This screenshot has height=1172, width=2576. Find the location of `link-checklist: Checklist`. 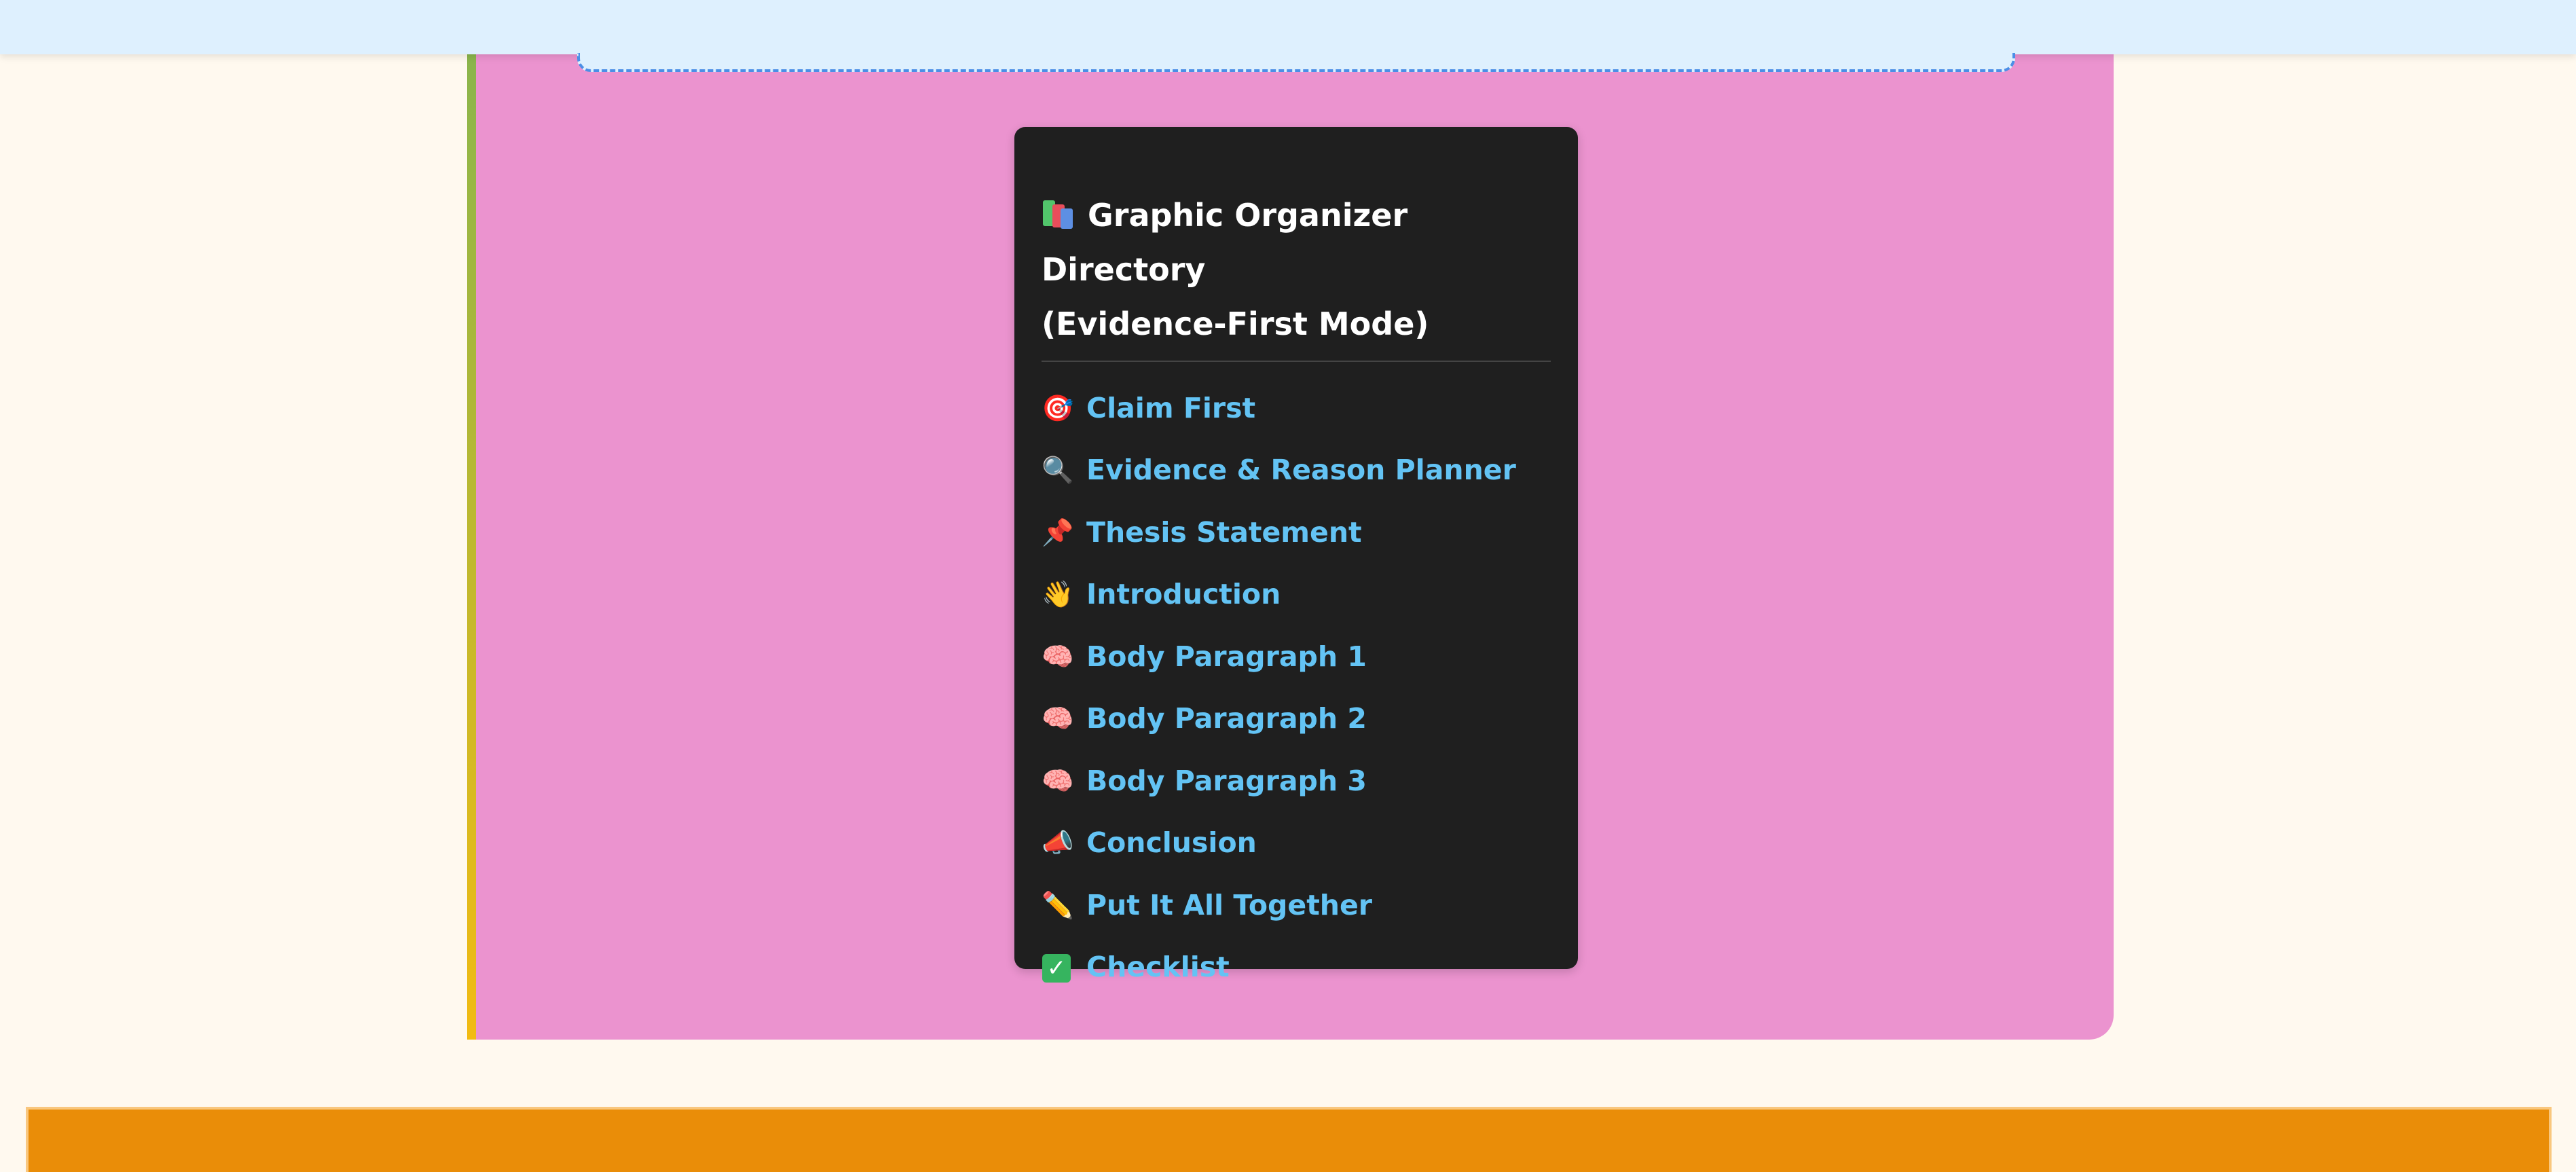

link-checklist: Checklist is located at coordinates (1158, 967).